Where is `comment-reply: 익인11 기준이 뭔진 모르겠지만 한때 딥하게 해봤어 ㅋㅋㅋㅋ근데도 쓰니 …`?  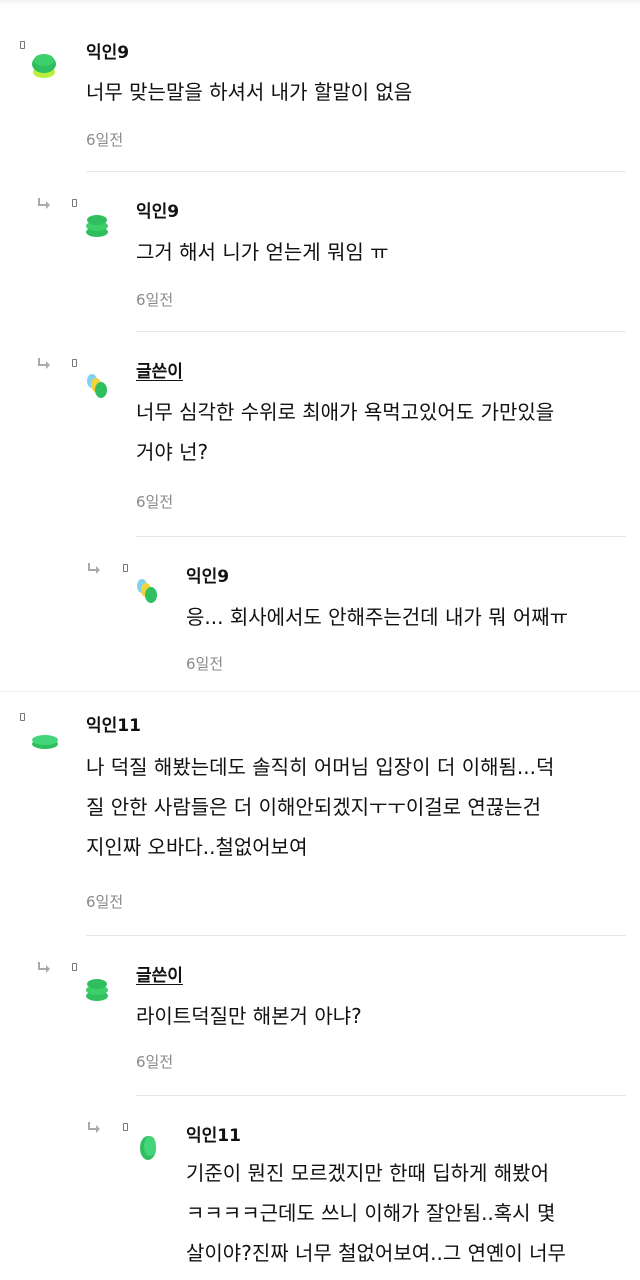
comment-reply: 익인11 기준이 뭔진 모르겠지만 한때 딥하게 해봤어 ㅋㅋㅋㅋ근데도 쓰니 … is located at coordinates (320, 1187).